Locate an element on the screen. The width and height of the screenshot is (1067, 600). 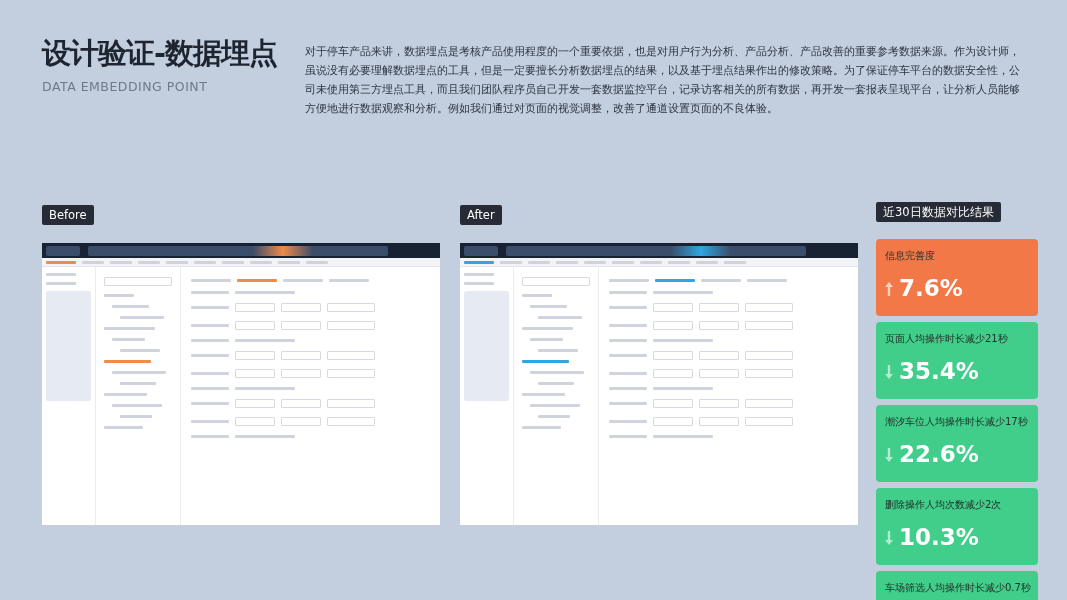
panel-label: Before is located at coordinates (68, 215).